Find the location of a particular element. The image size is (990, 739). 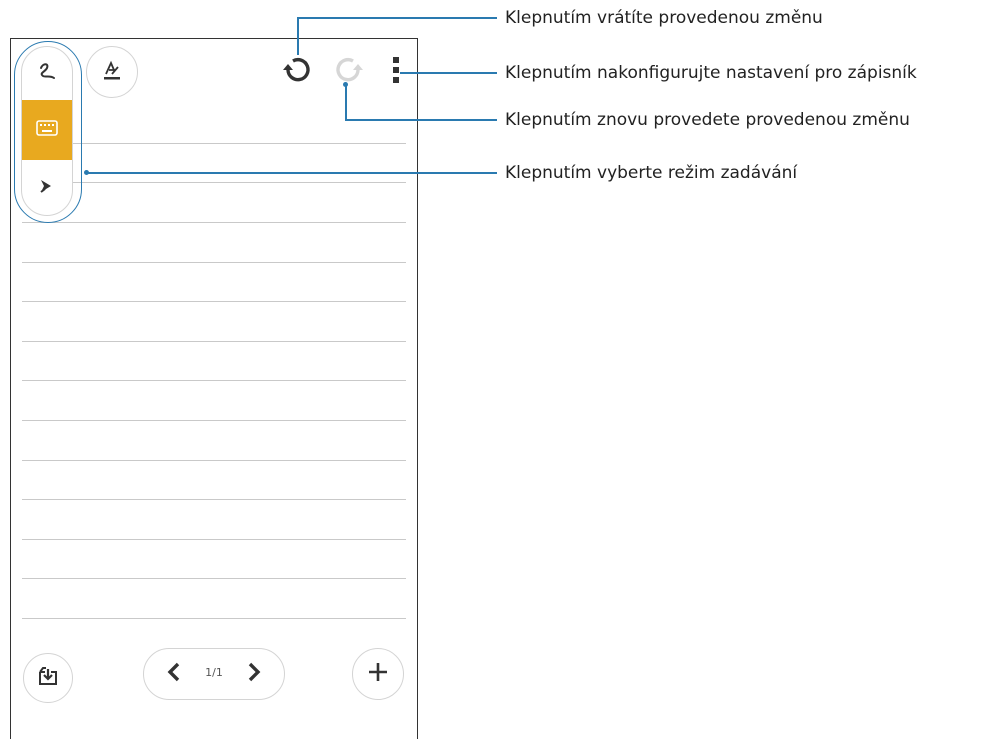

format-text-icon is located at coordinates (112, 72).